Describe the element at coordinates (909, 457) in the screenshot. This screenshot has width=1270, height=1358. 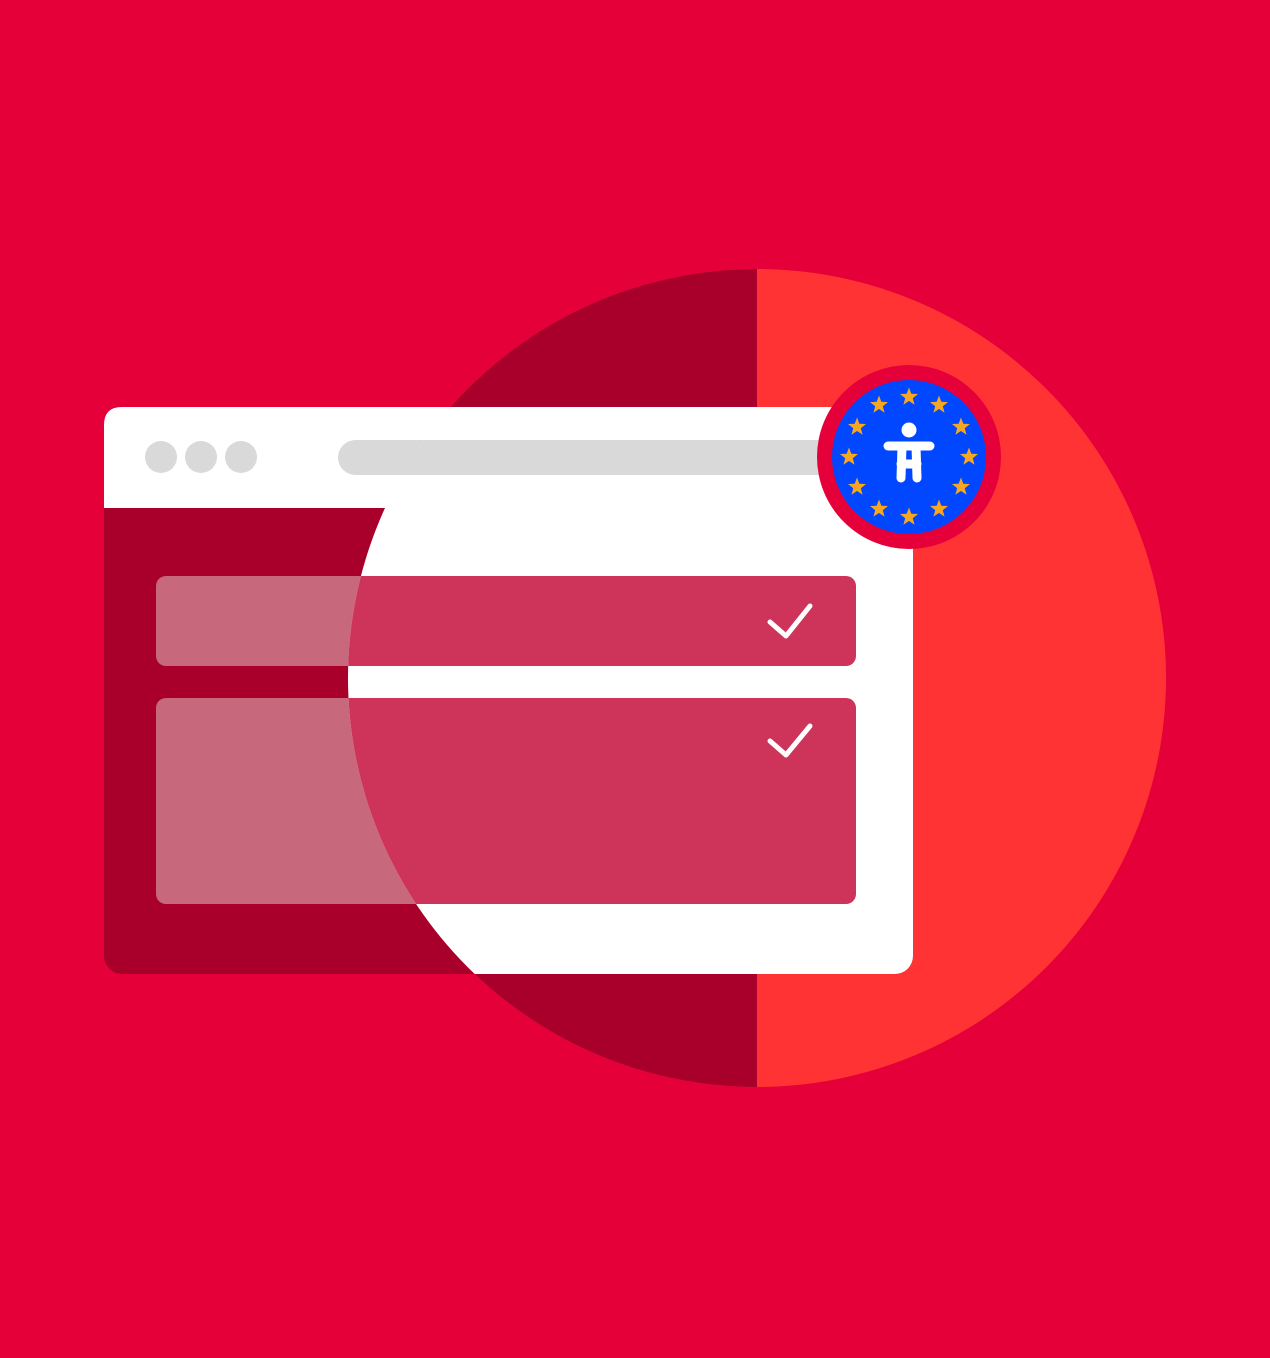
I see `eu-accessibility-badge-icon` at that location.